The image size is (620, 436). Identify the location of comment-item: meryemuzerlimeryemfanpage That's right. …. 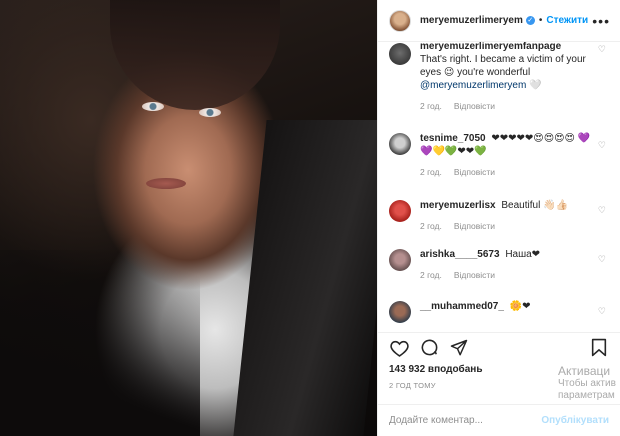
(499, 77).